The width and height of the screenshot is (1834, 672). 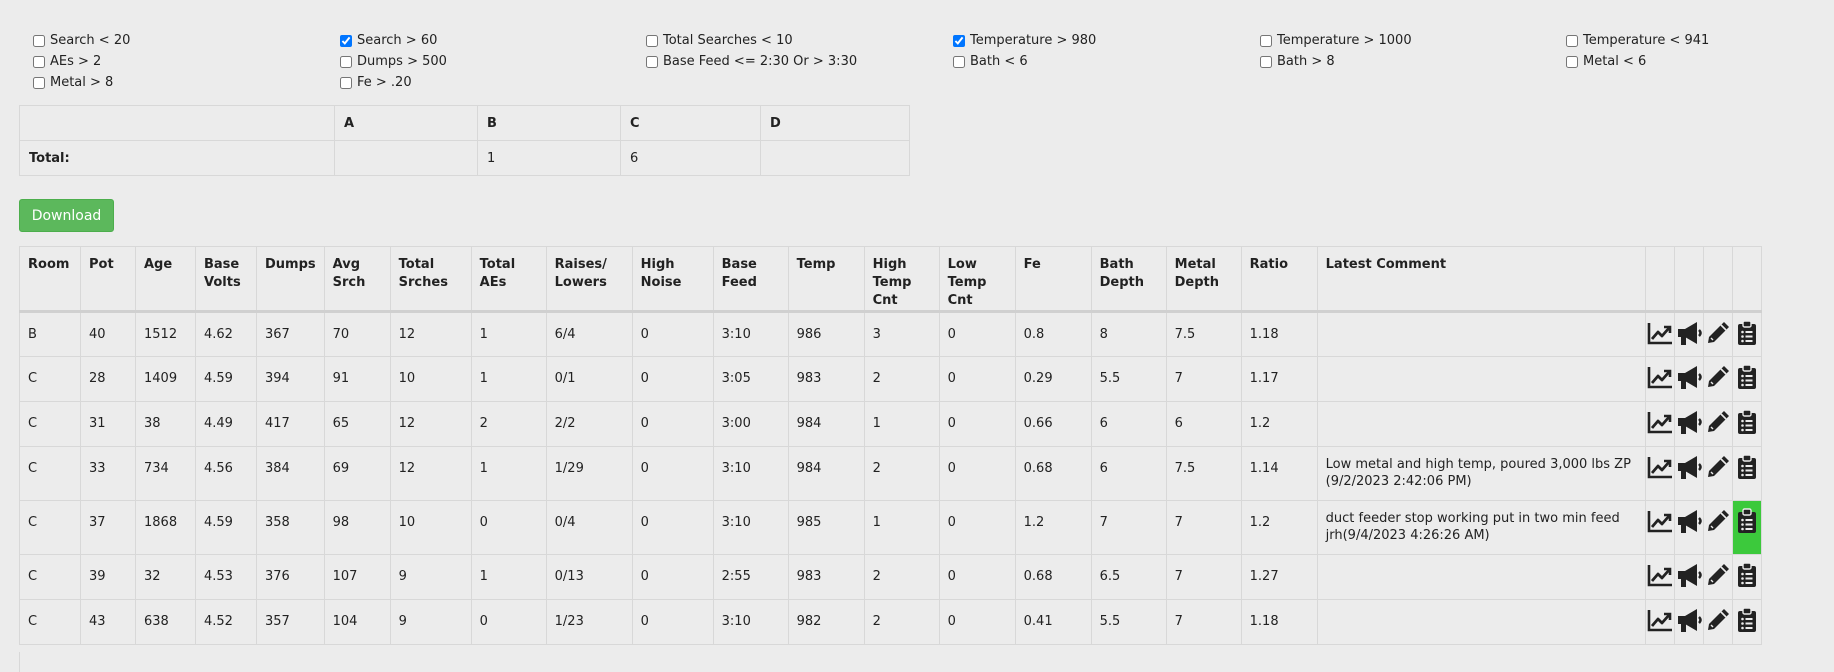 I want to click on filter-option: Bath > 8, so click(x=1335, y=61).